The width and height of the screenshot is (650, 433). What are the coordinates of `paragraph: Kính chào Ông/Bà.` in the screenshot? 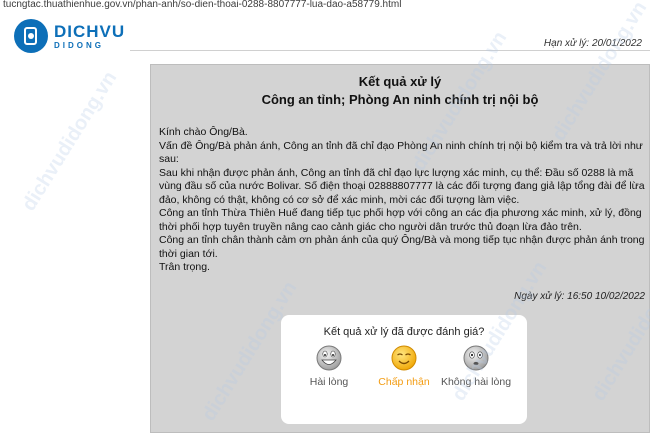 It's located at (203, 132).